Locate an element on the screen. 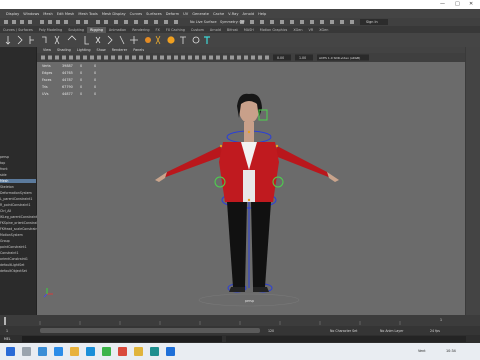 The width and height of the screenshot is (480, 360). clock-label: 10:34 is located at coordinates (451, 351).